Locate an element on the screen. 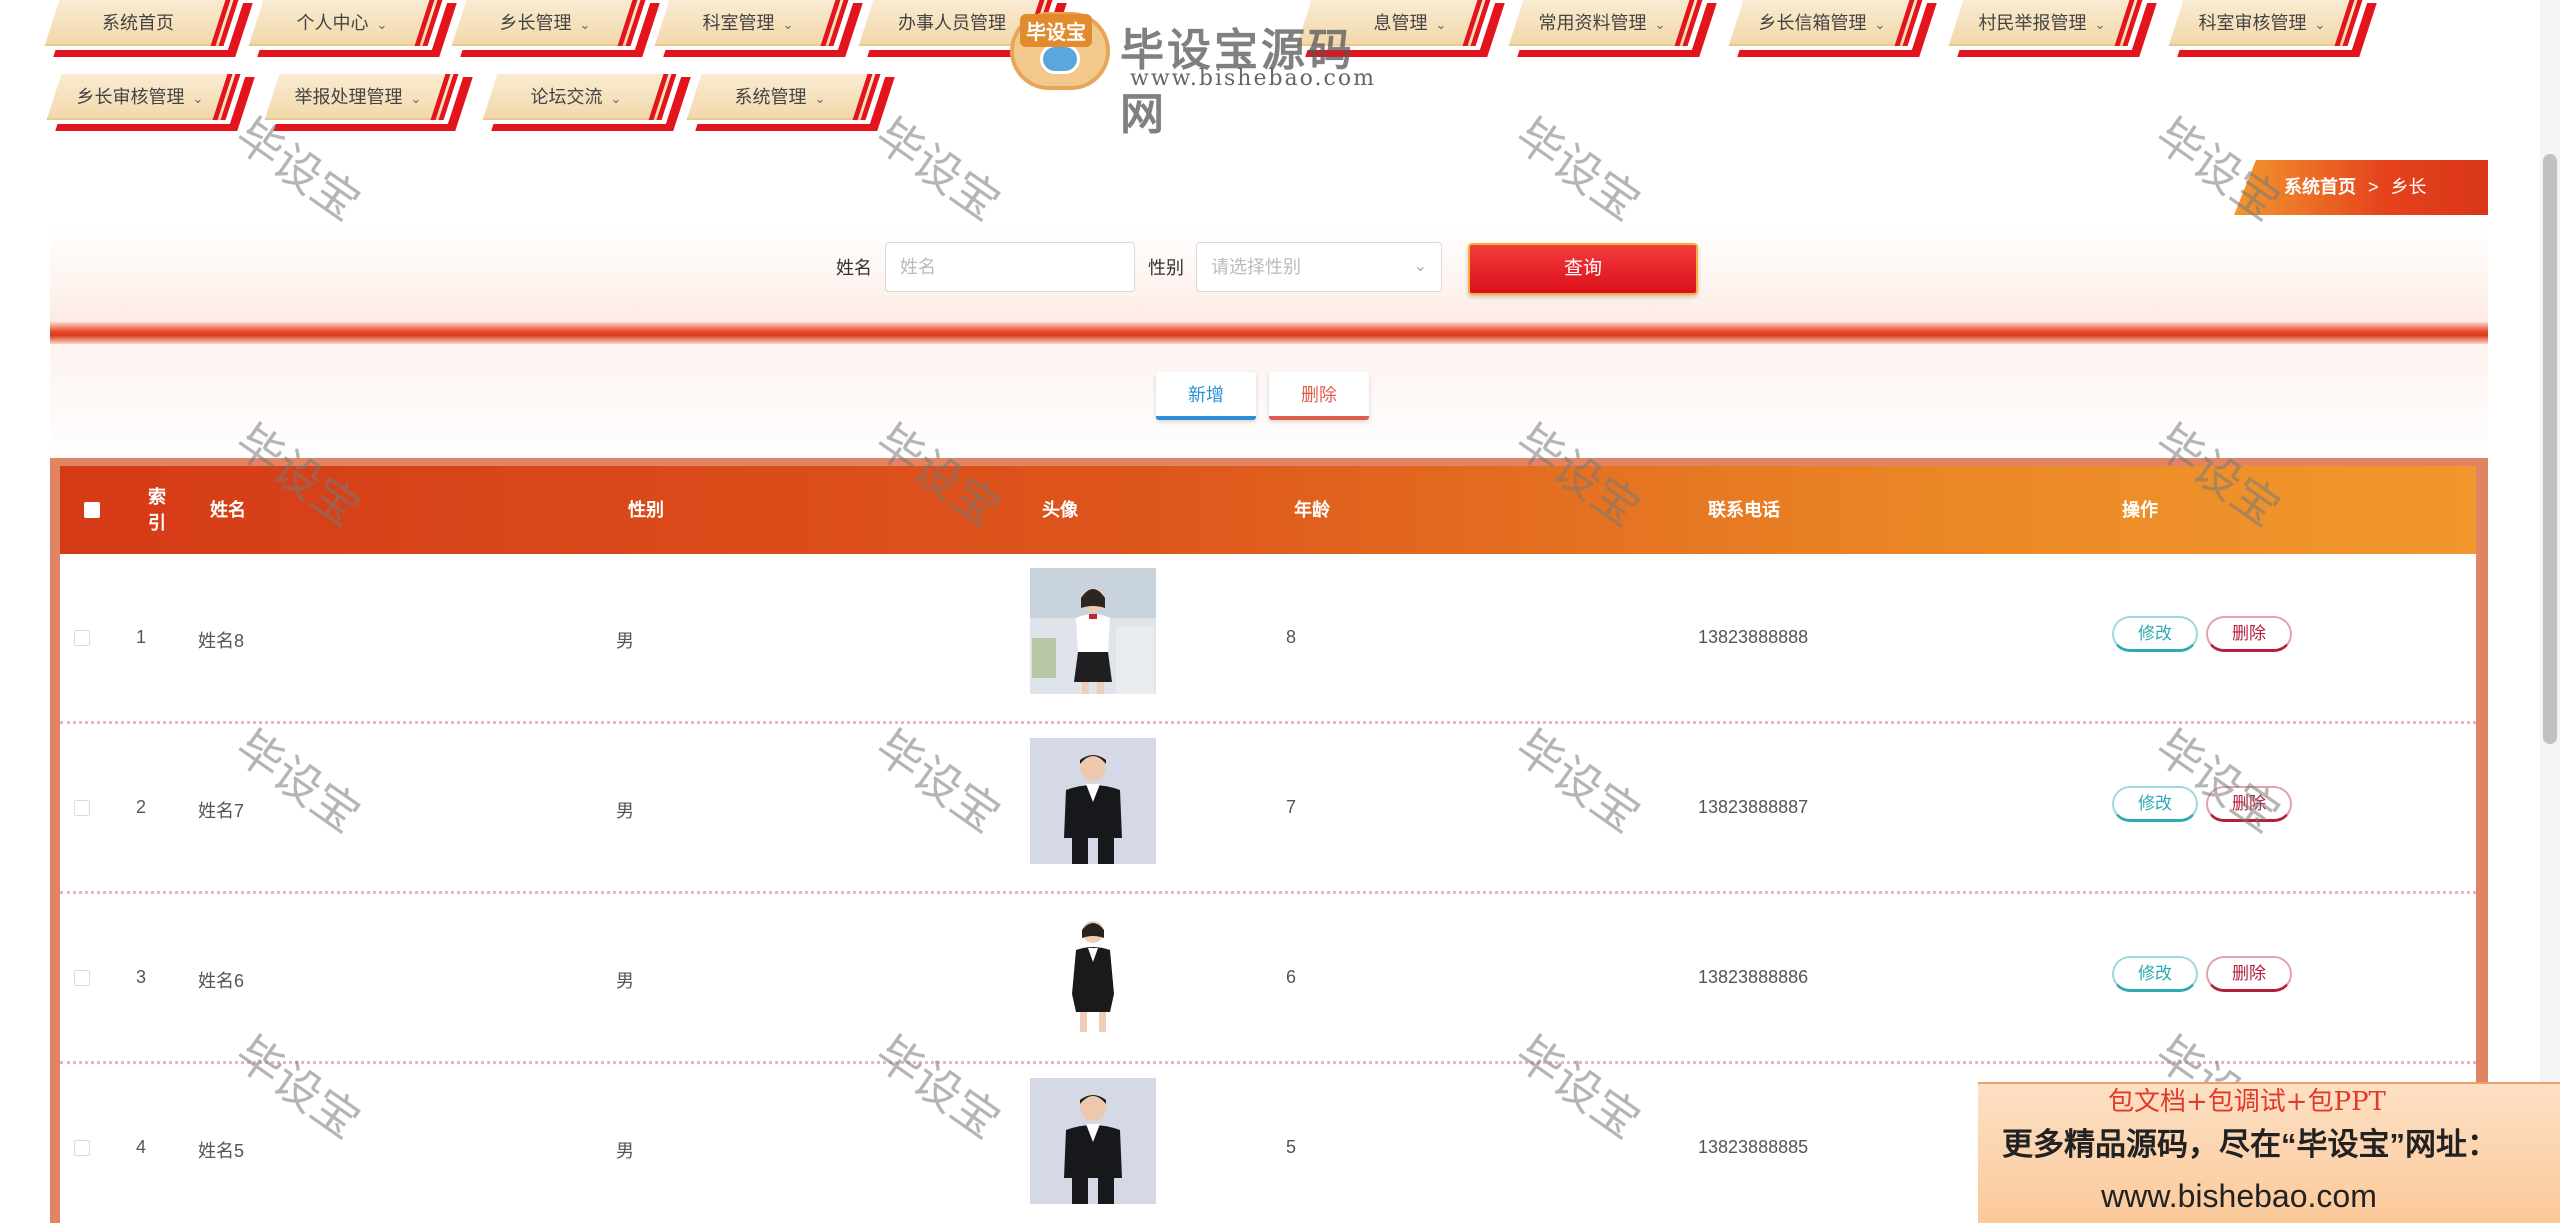  divider is located at coordinates (1269, 333).